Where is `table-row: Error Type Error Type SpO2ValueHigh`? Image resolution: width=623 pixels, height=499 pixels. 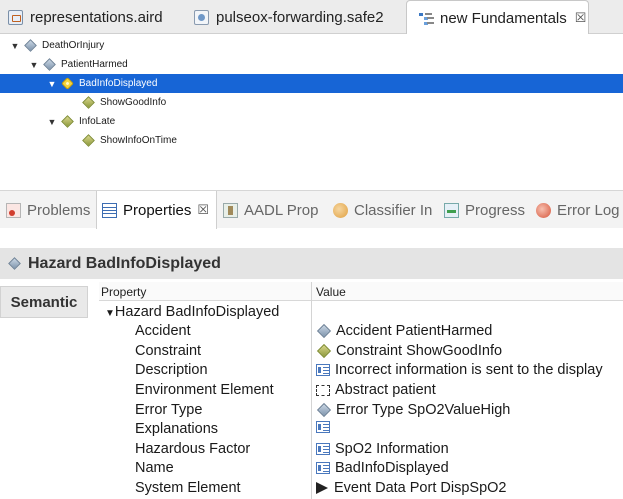 table-row: Error Type Error Type SpO2ValueHigh is located at coordinates (361, 410).